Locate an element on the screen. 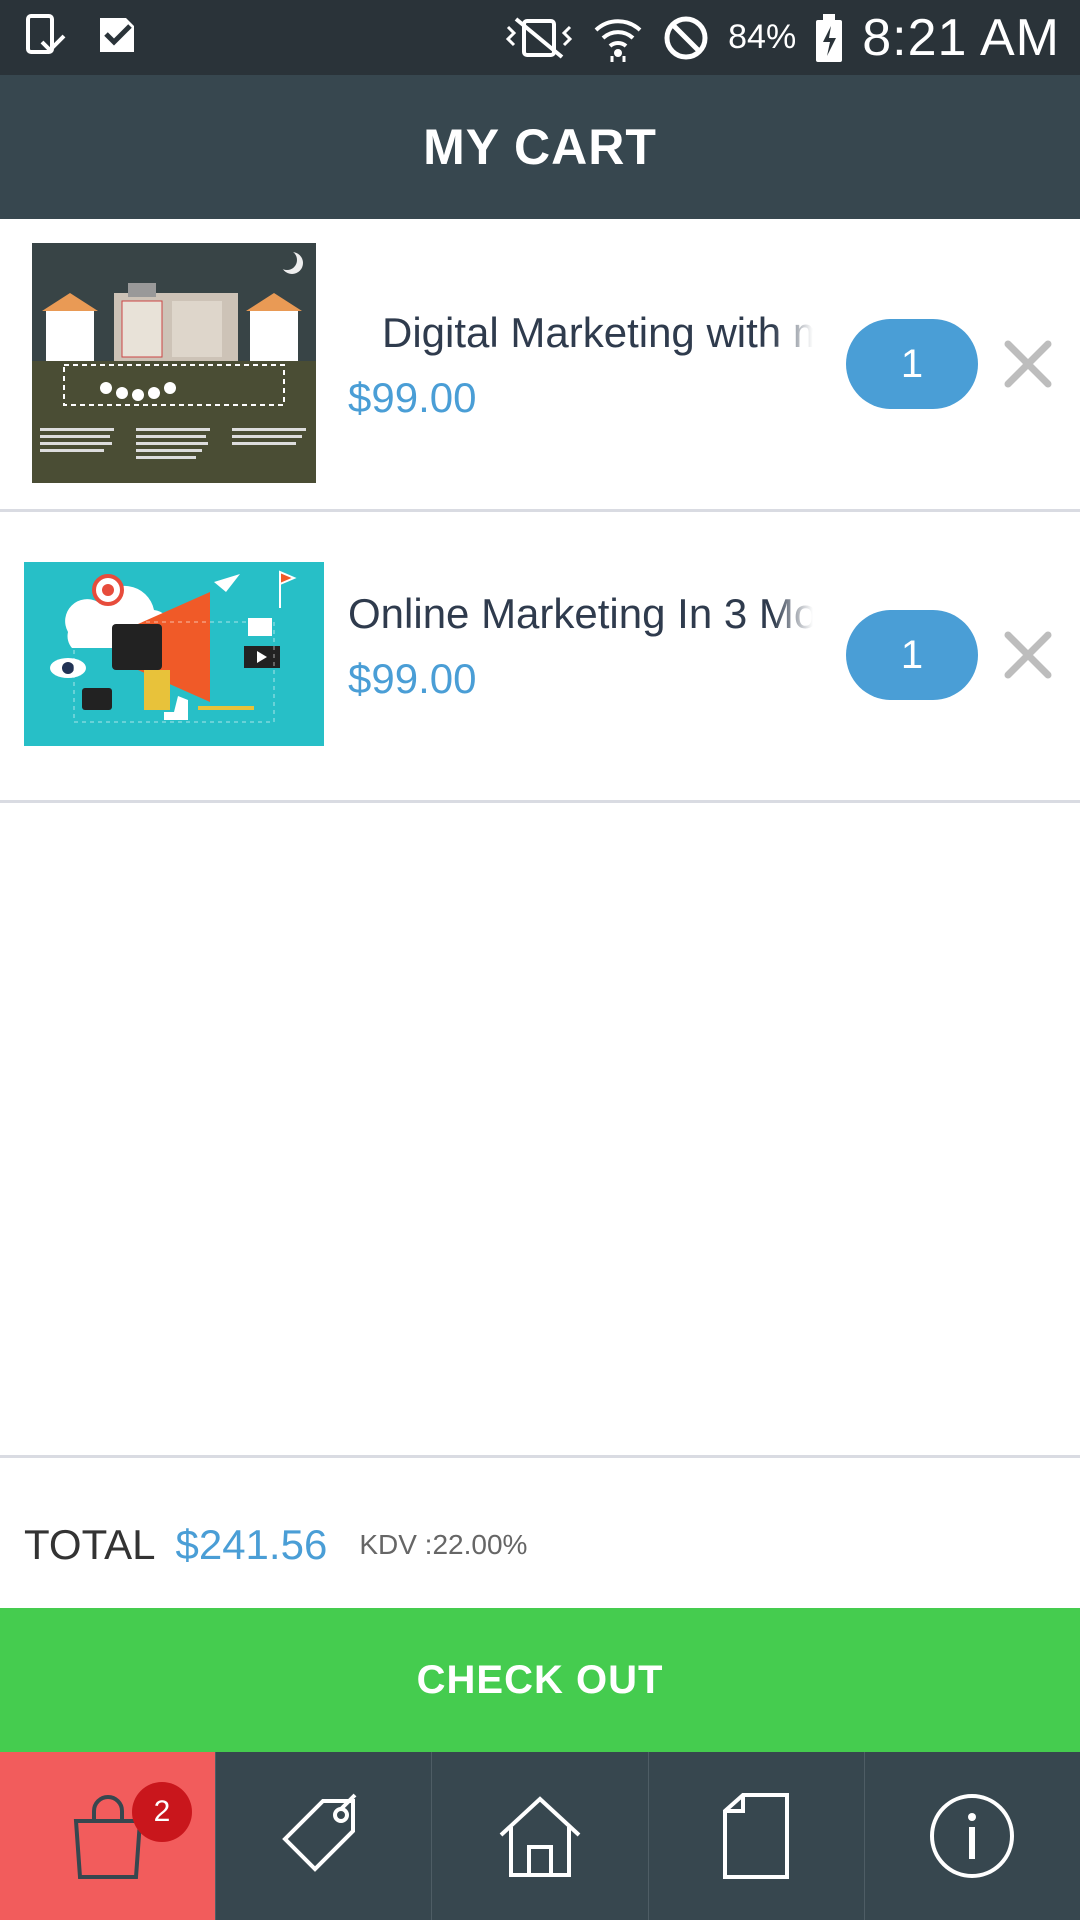 The image size is (1080, 1920). checkout-label: CHECK OUT is located at coordinates (540, 1679).